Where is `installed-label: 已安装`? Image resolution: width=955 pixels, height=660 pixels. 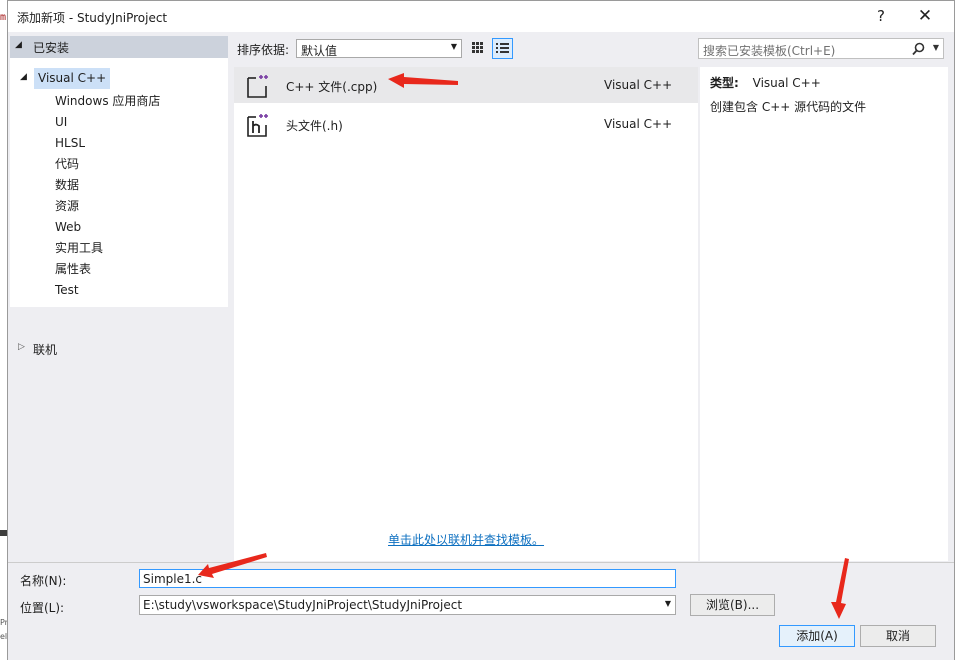 installed-label: 已安装 is located at coordinates (51, 48).